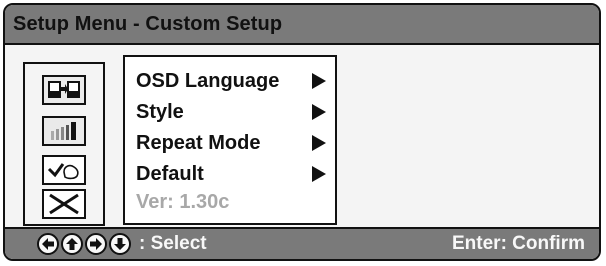 This screenshot has height=266, width=606. Describe the element at coordinates (160, 112) in the screenshot. I see `menu-item-style: Style` at that location.